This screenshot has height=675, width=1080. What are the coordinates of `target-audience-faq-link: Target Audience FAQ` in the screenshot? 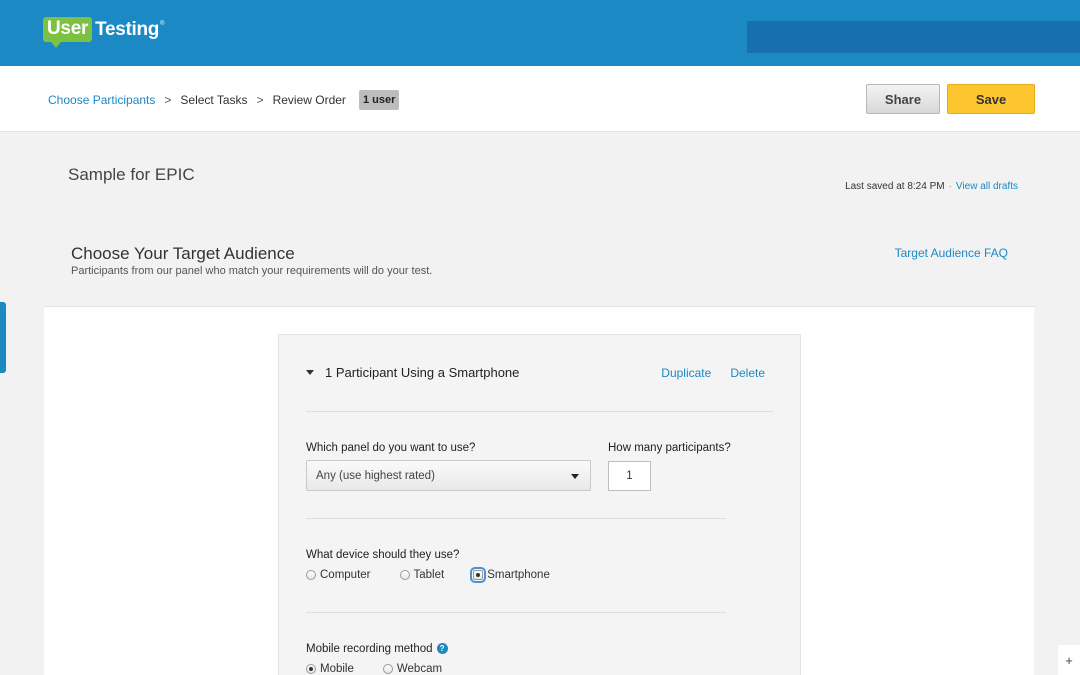 It's located at (951, 253).